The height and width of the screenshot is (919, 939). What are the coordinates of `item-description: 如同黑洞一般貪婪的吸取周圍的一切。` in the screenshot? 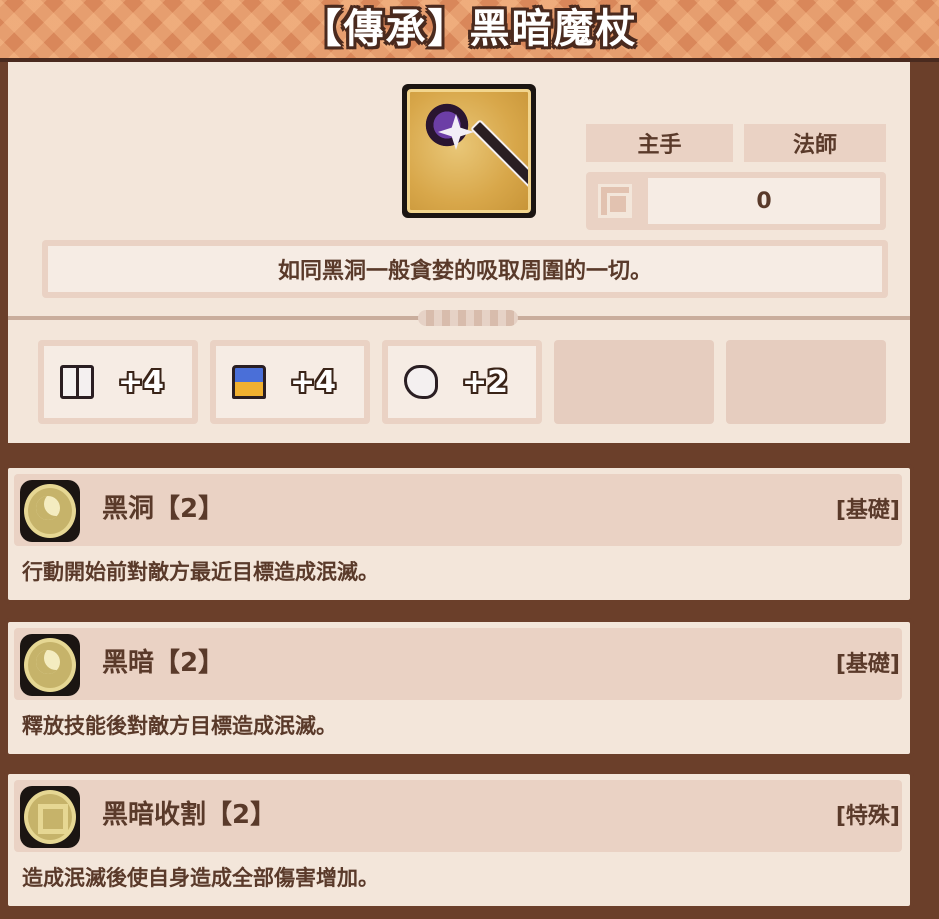 It's located at (465, 269).